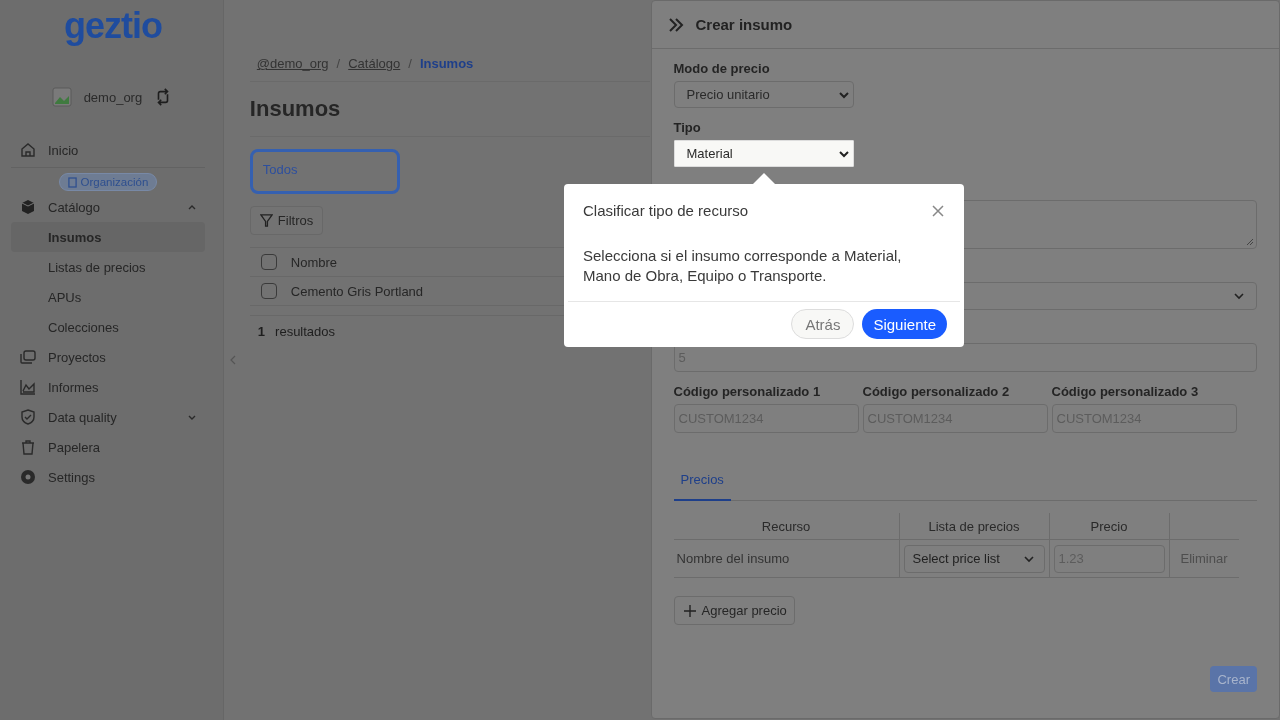 The height and width of the screenshot is (720, 1280). I want to click on sidebar-item: Proyectos, so click(108, 357).